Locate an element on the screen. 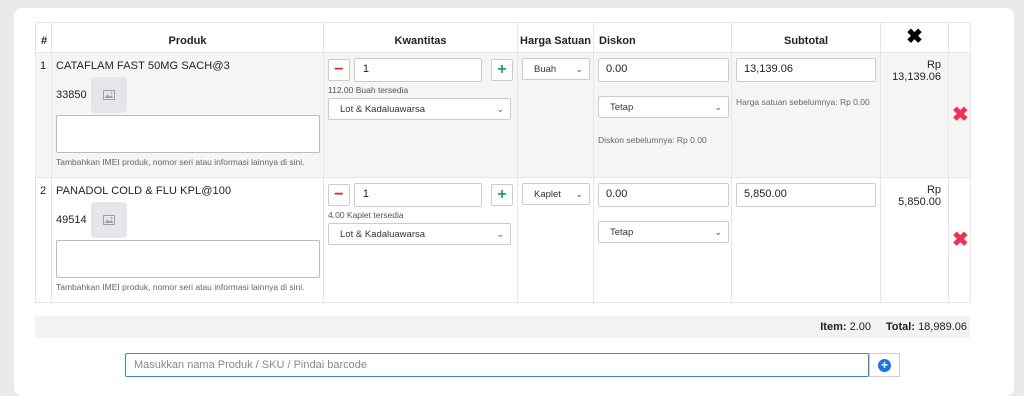 The height and width of the screenshot is (396, 1024). stock-available: 112.00 Buah tersedia is located at coordinates (368, 90).